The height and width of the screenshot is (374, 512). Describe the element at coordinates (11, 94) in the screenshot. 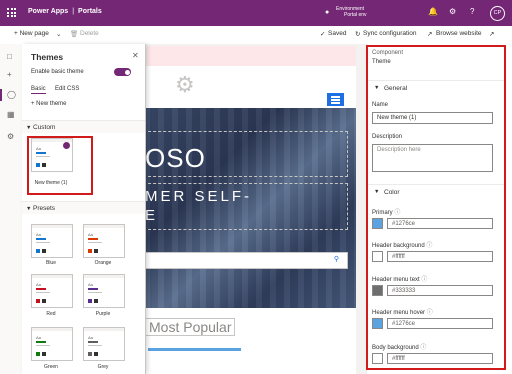

I see `themes-icon: ◯` at that location.